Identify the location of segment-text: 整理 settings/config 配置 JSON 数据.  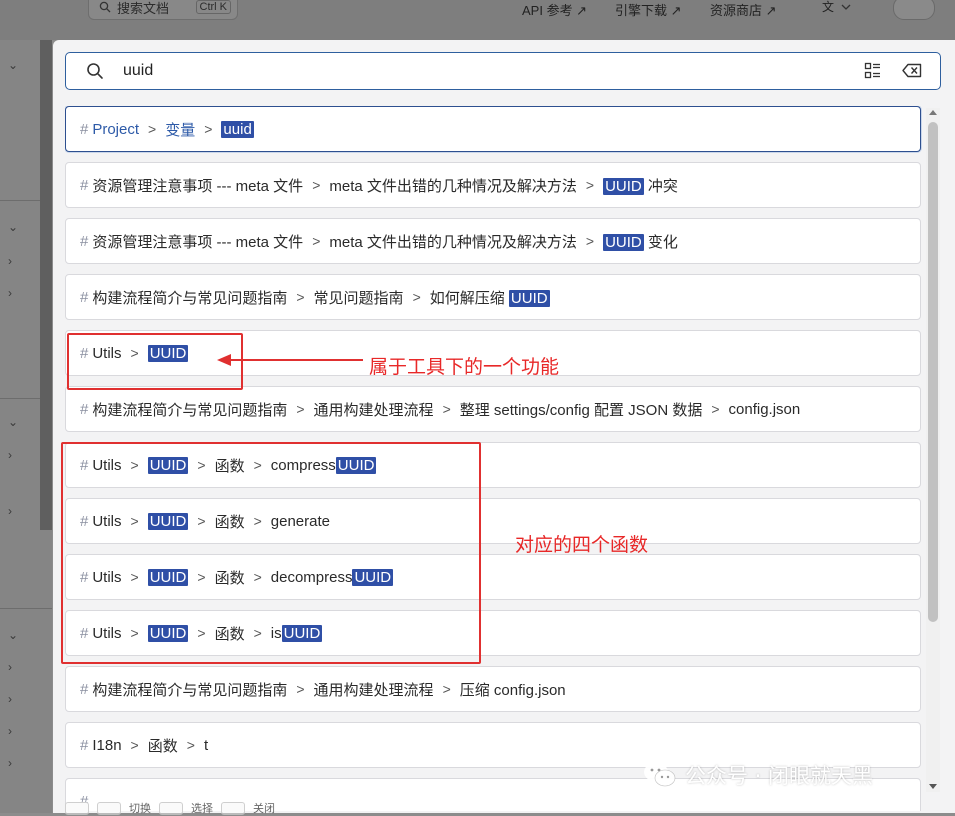
(581, 410).